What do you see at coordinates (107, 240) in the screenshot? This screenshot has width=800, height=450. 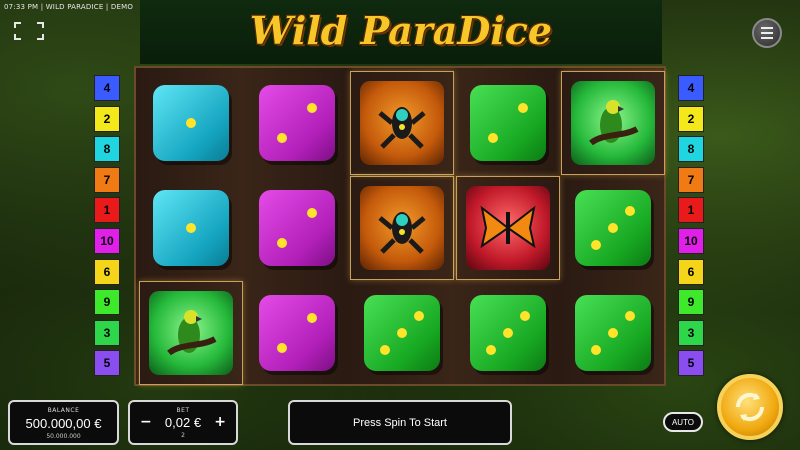 I see `payline-left-10: 10` at bounding box center [107, 240].